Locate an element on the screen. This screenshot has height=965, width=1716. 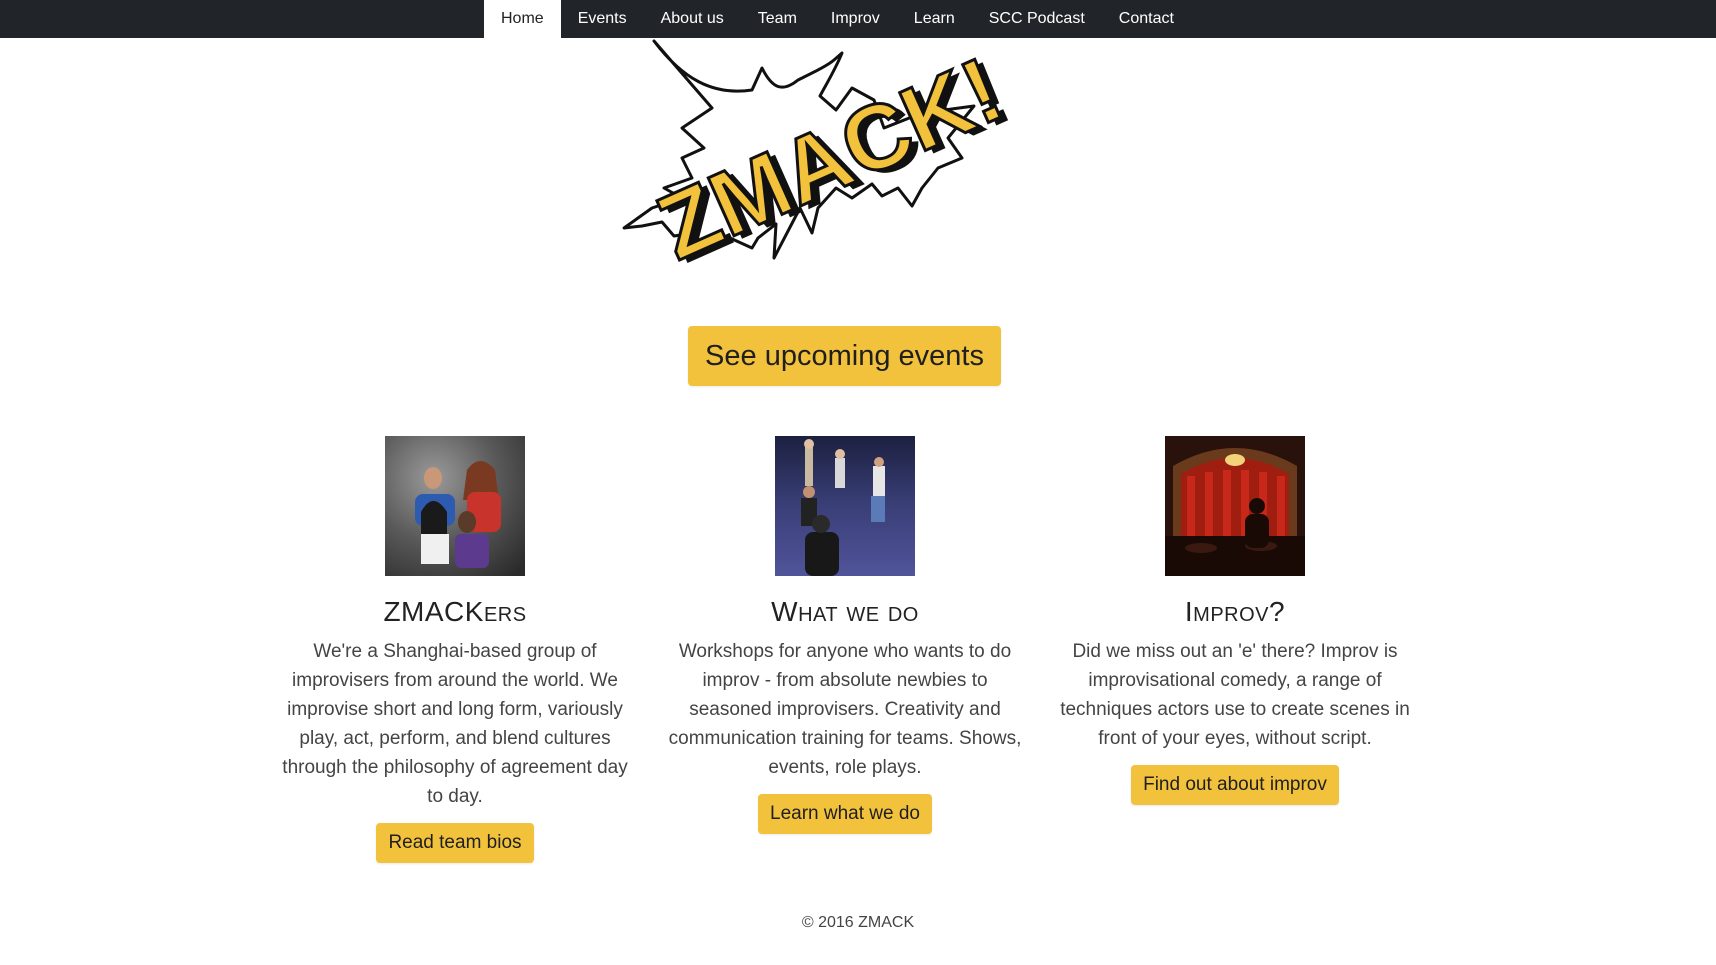
nav-item-contact: Contact is located at coordinates (1146, 19).